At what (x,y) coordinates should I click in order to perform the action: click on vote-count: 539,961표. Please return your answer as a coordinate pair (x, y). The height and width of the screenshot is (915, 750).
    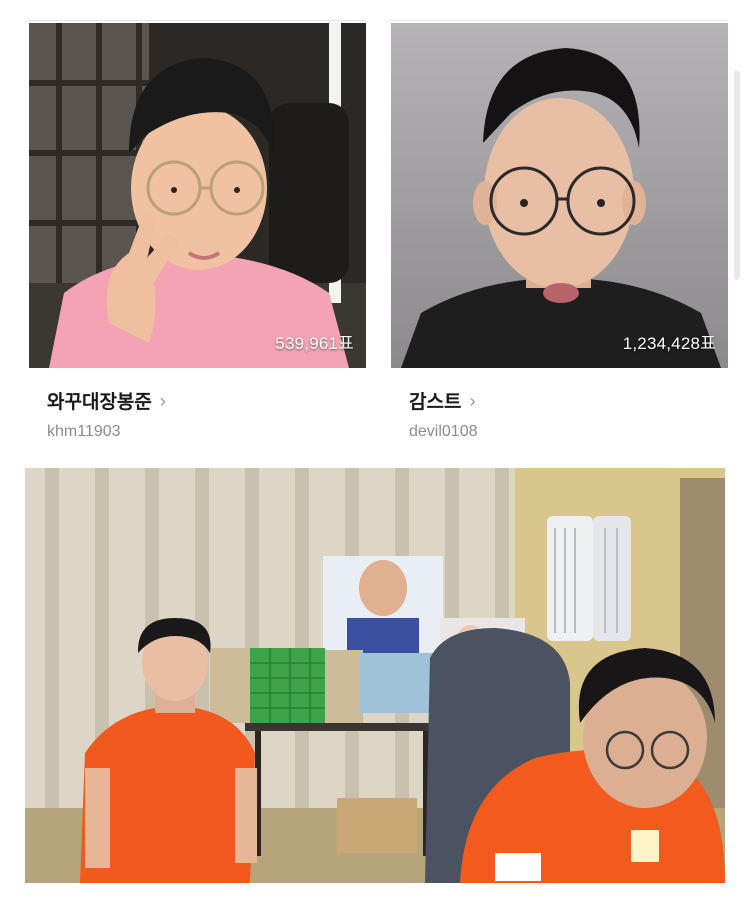
    Looking at the image, I should click on (314, 343).